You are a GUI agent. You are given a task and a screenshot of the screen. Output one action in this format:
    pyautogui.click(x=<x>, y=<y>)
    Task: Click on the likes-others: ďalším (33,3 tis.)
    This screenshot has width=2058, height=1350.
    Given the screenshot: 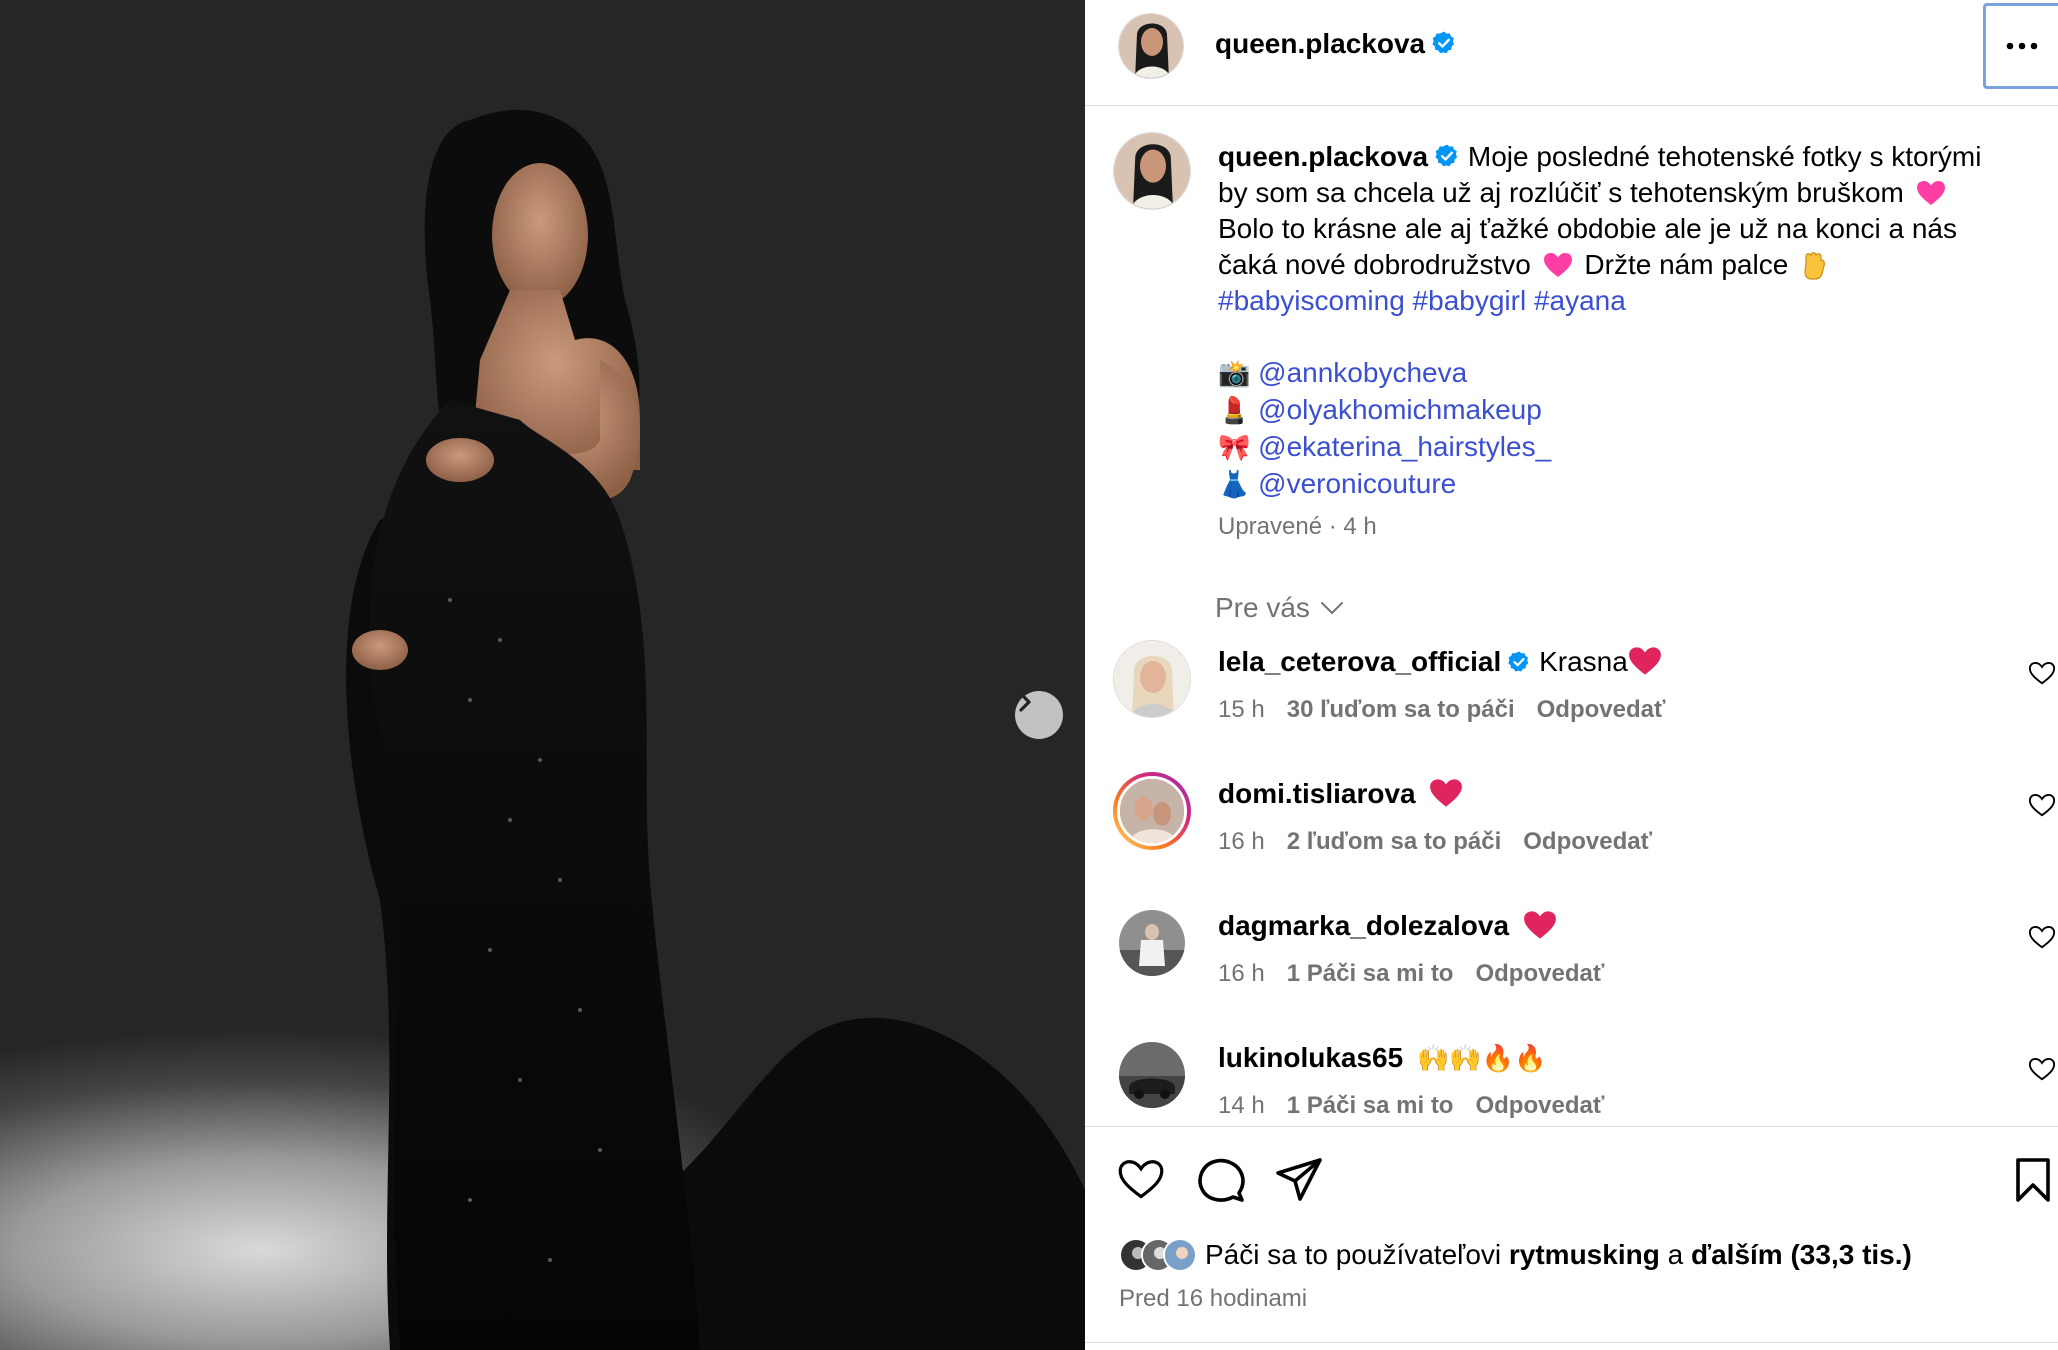 What is the action you would take?
    pyautogui.click(x=1801, y=1254)
    